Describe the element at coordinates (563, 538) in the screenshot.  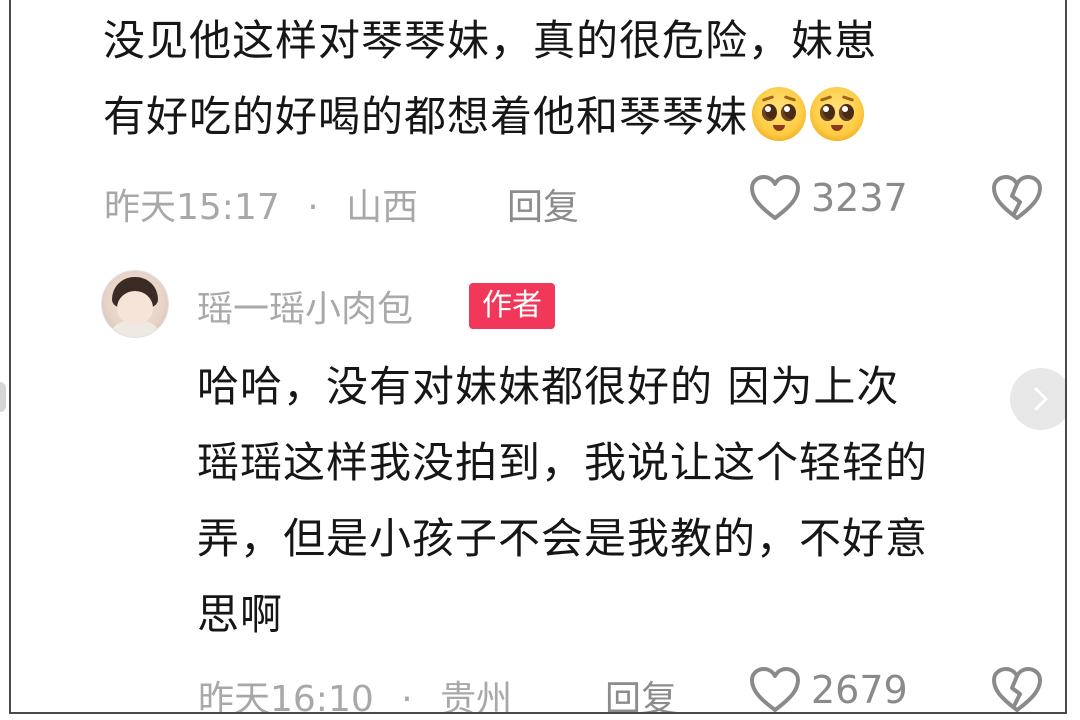
I see `reply-line: 弄，但是小孩子不会是我教的，不好意` at that location.